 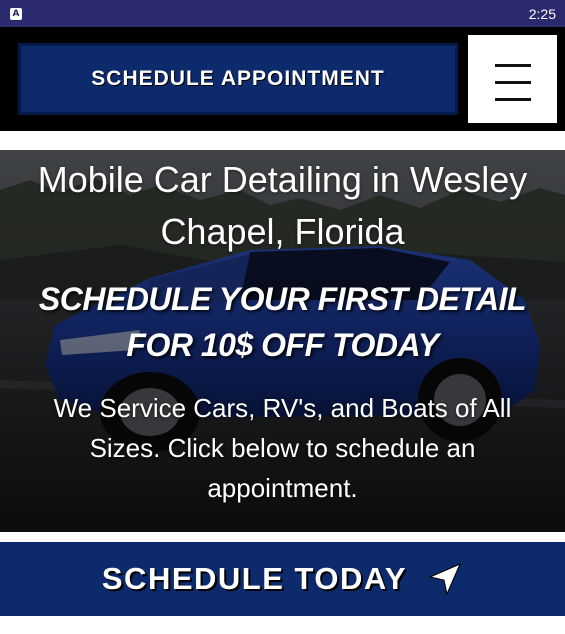 I want to click on menu-button, so click(x=512, y=79).